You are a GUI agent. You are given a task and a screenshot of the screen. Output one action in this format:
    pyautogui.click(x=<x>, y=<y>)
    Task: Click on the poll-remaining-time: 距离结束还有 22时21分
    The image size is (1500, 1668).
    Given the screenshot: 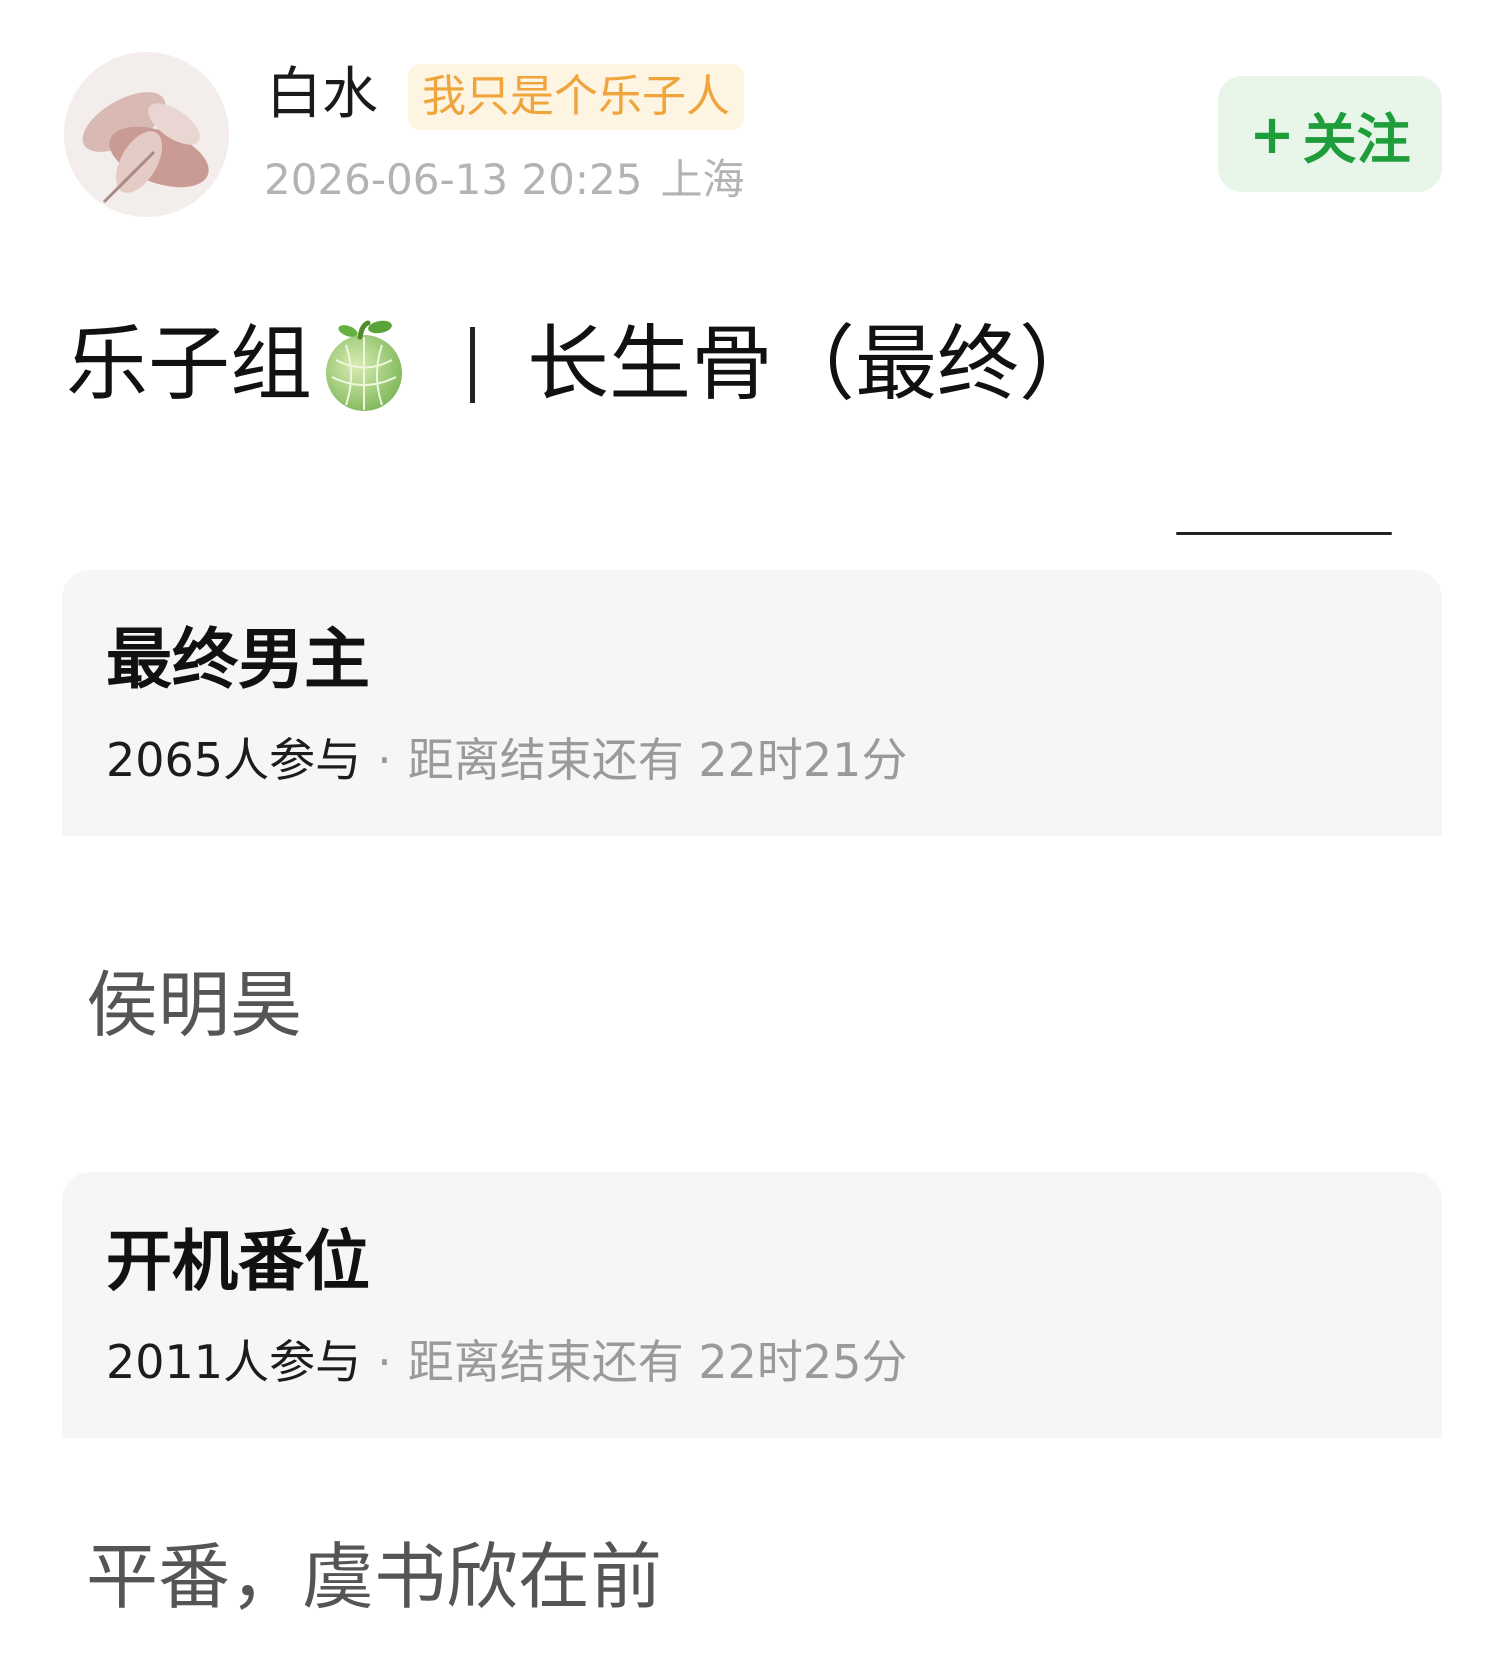 What is the action you would take?
    pyautogui.click(x=657, y=760)
    